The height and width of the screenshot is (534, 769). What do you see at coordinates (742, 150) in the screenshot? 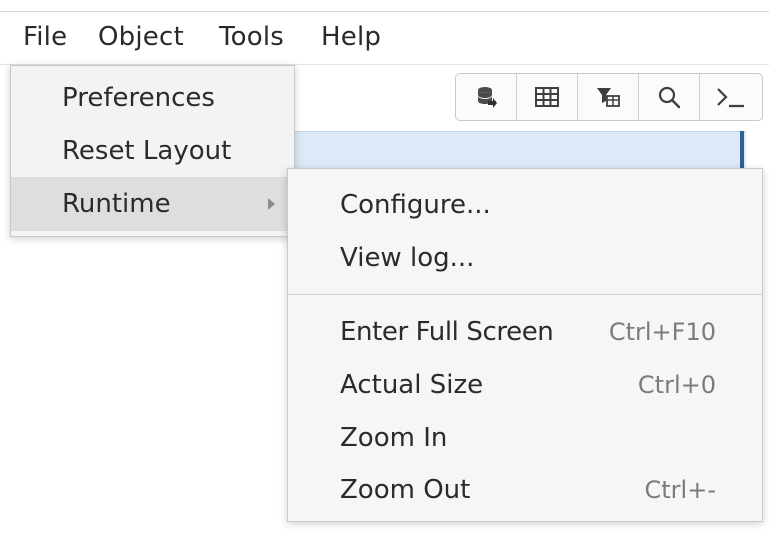
I see `selection-marker` at bounding box center [742, 150].